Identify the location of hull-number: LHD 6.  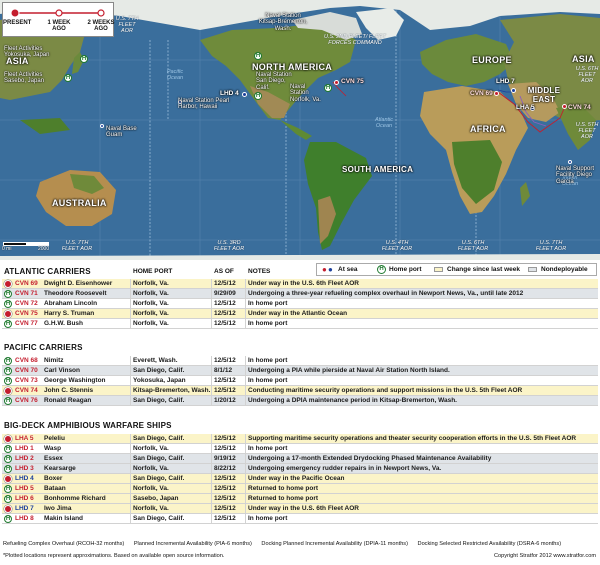
(24, 498).